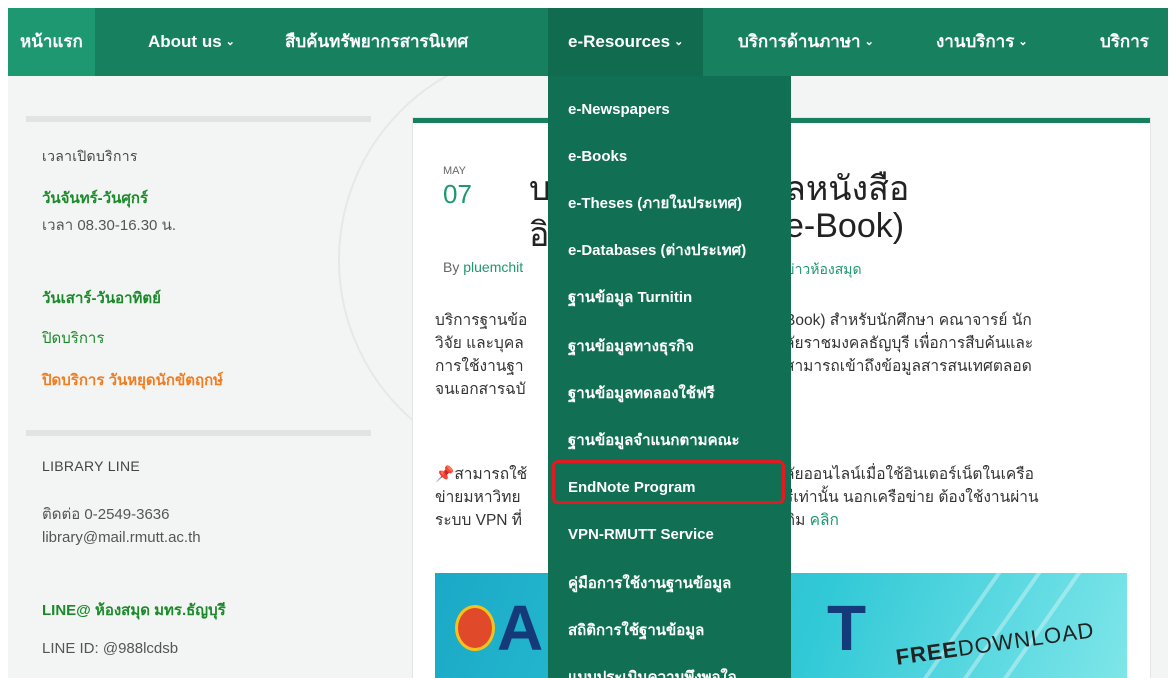  What do you see at coordinates (927, 653) in the screenshot?
I see `banner-free-word: FREE` at bounding box center [927, 653].